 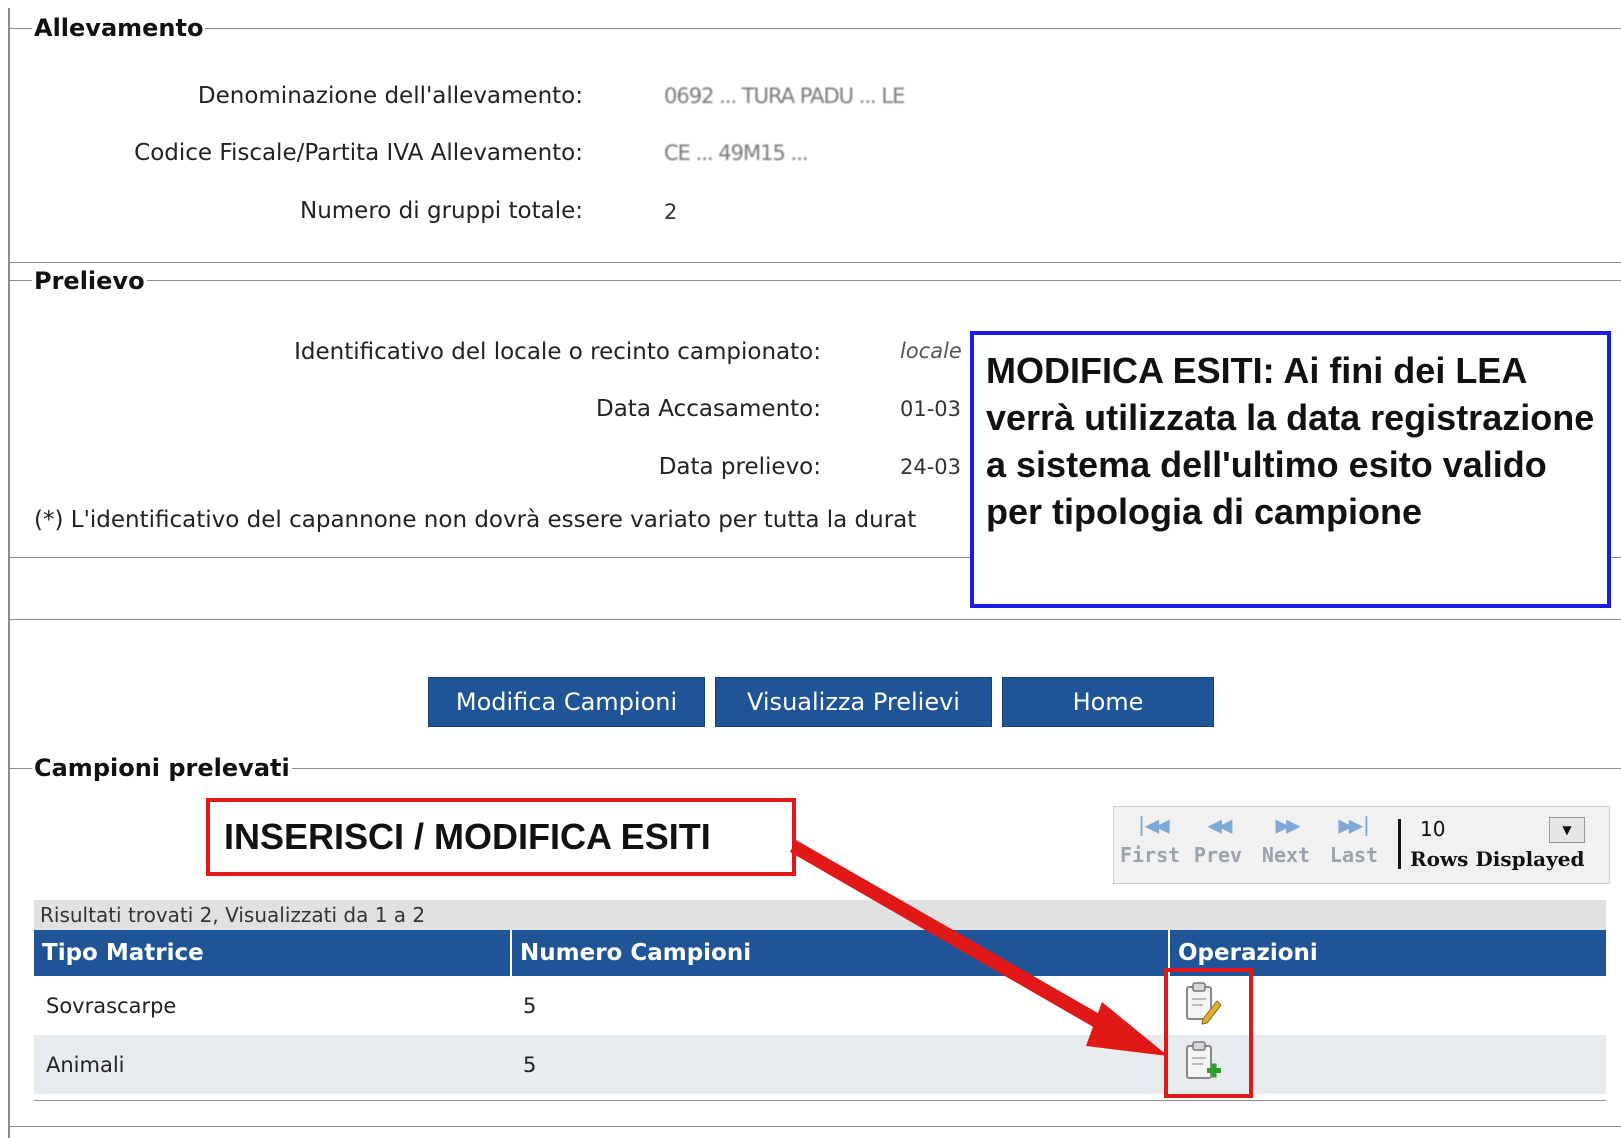 What do you see at coordinates (979, 948) in the screenshot?
I see `annotation-arrow` at bounding box center [979, 948].